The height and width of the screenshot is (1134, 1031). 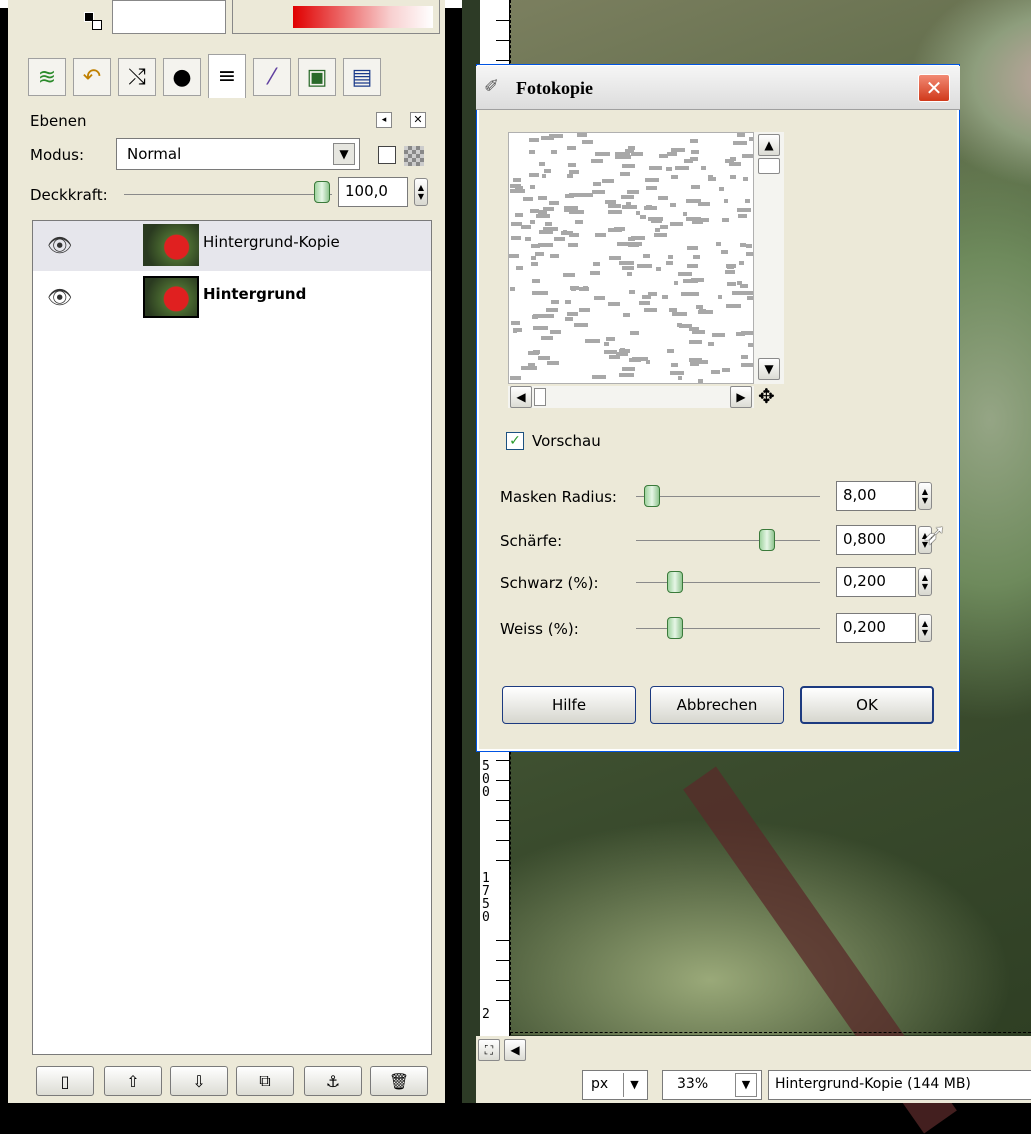 I want to click on ok-button: OK, so click(x=867, y=705).